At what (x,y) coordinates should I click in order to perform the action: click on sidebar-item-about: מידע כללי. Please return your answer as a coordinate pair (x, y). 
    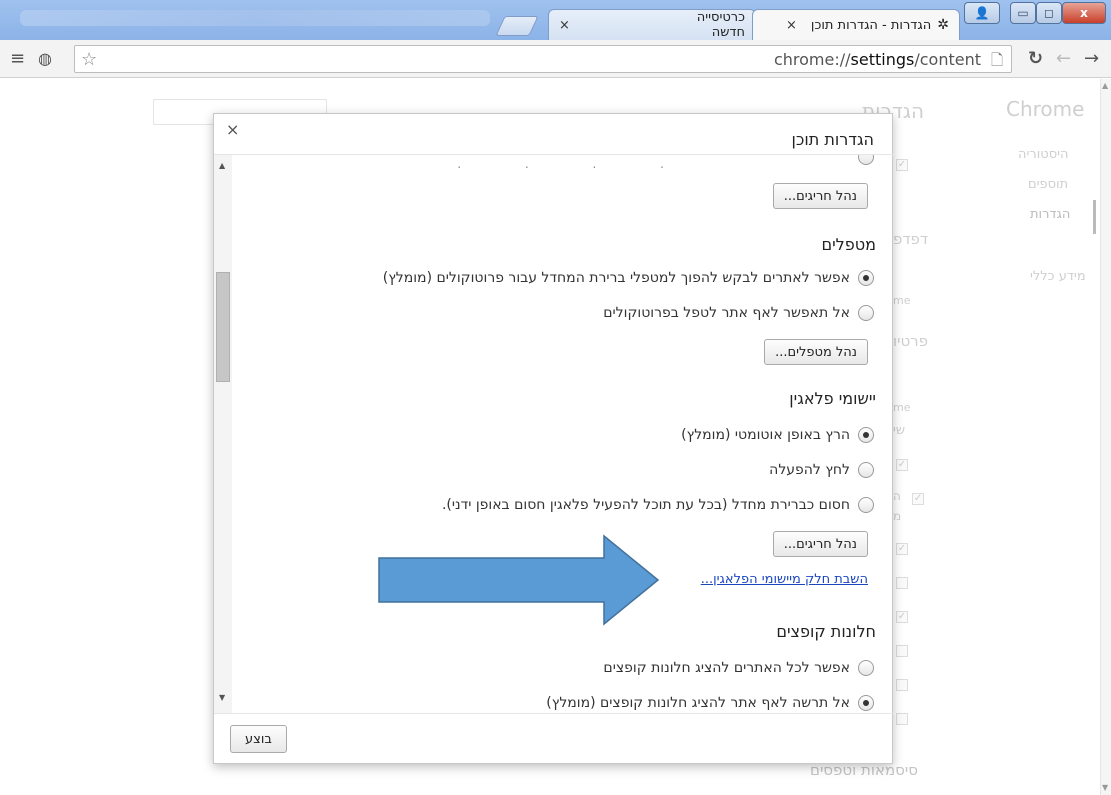
    Looking at the image, I should click on (1058, 276).